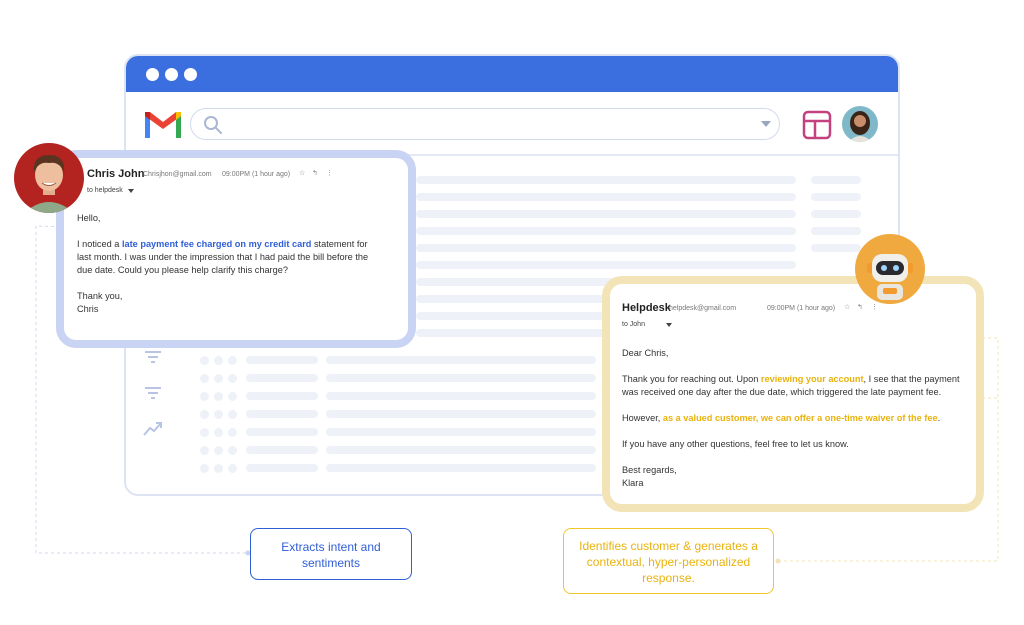 This screenshot has width=1024, height=625. I want to click on email-signature: Chris, so click(88, 309).